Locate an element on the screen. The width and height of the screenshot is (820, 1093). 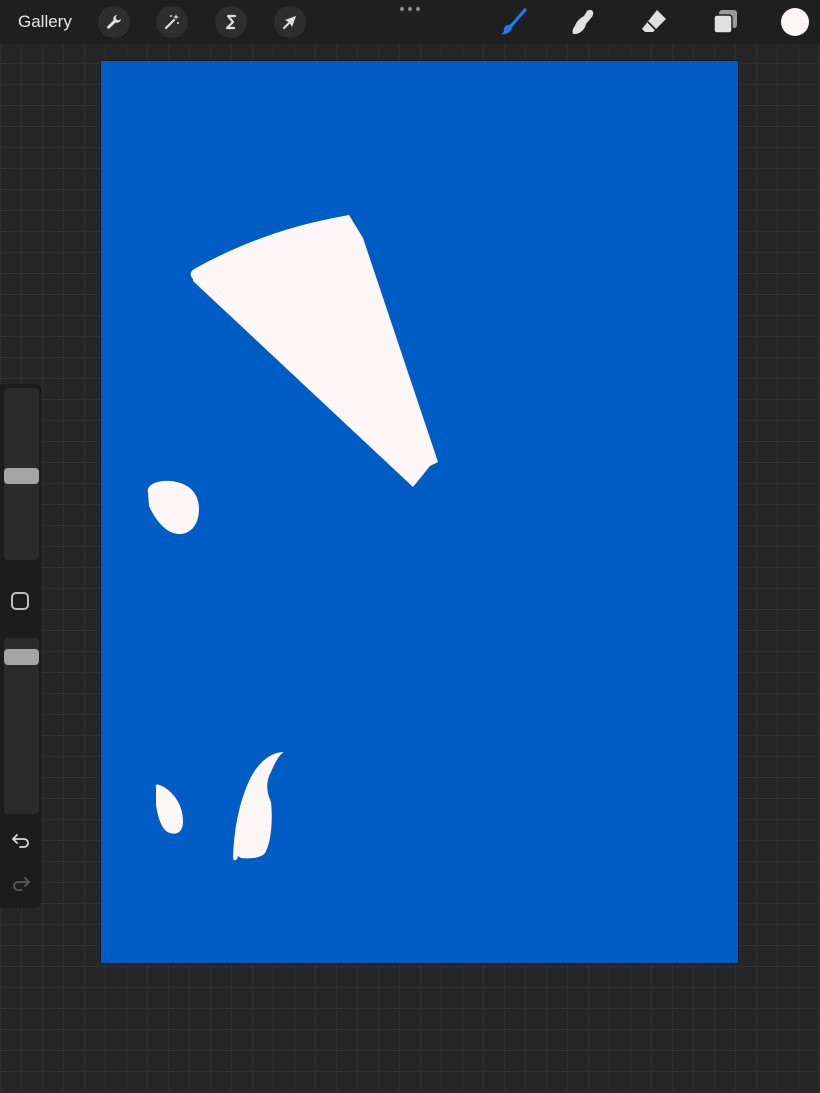
actions-button is located at coordinates (114, 22).